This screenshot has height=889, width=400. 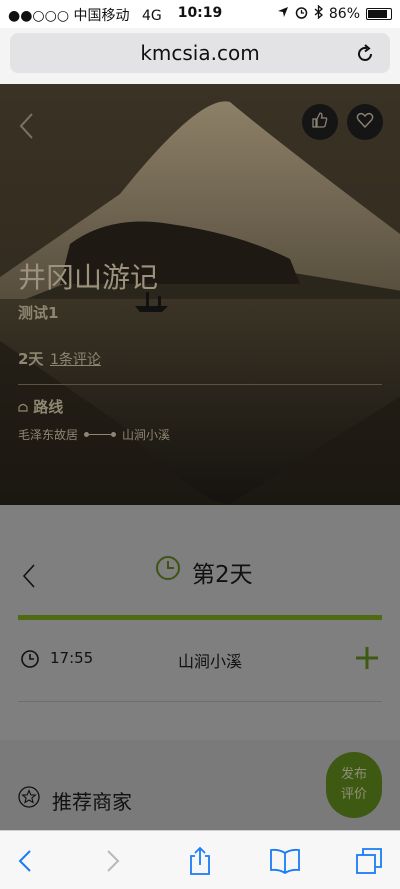 I want to click on route-heading-text: 路线, so click(x=48, y=407).